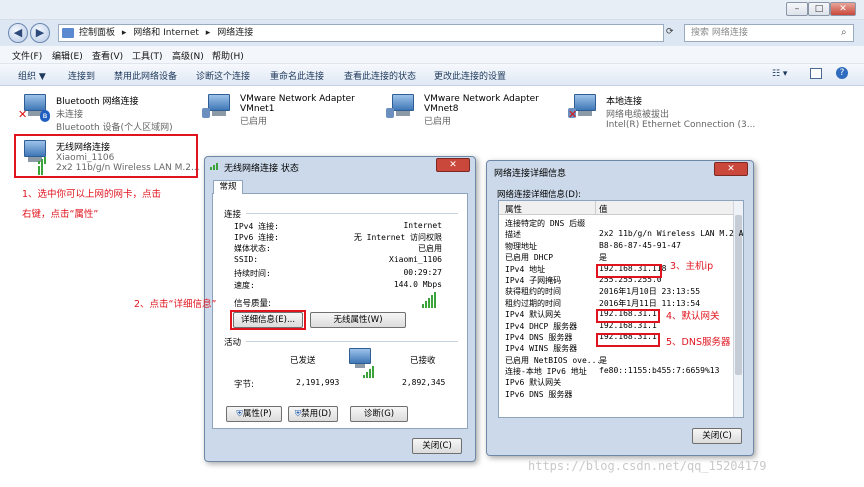 Image resolution: width=864 pixels, height=487 pixels. What do you see at coordinates (617, 291) in the screenshot?
I see `table-row: 获得租约的时间 2016年1月10日 23:13:55` at bounding box center [617, 291].